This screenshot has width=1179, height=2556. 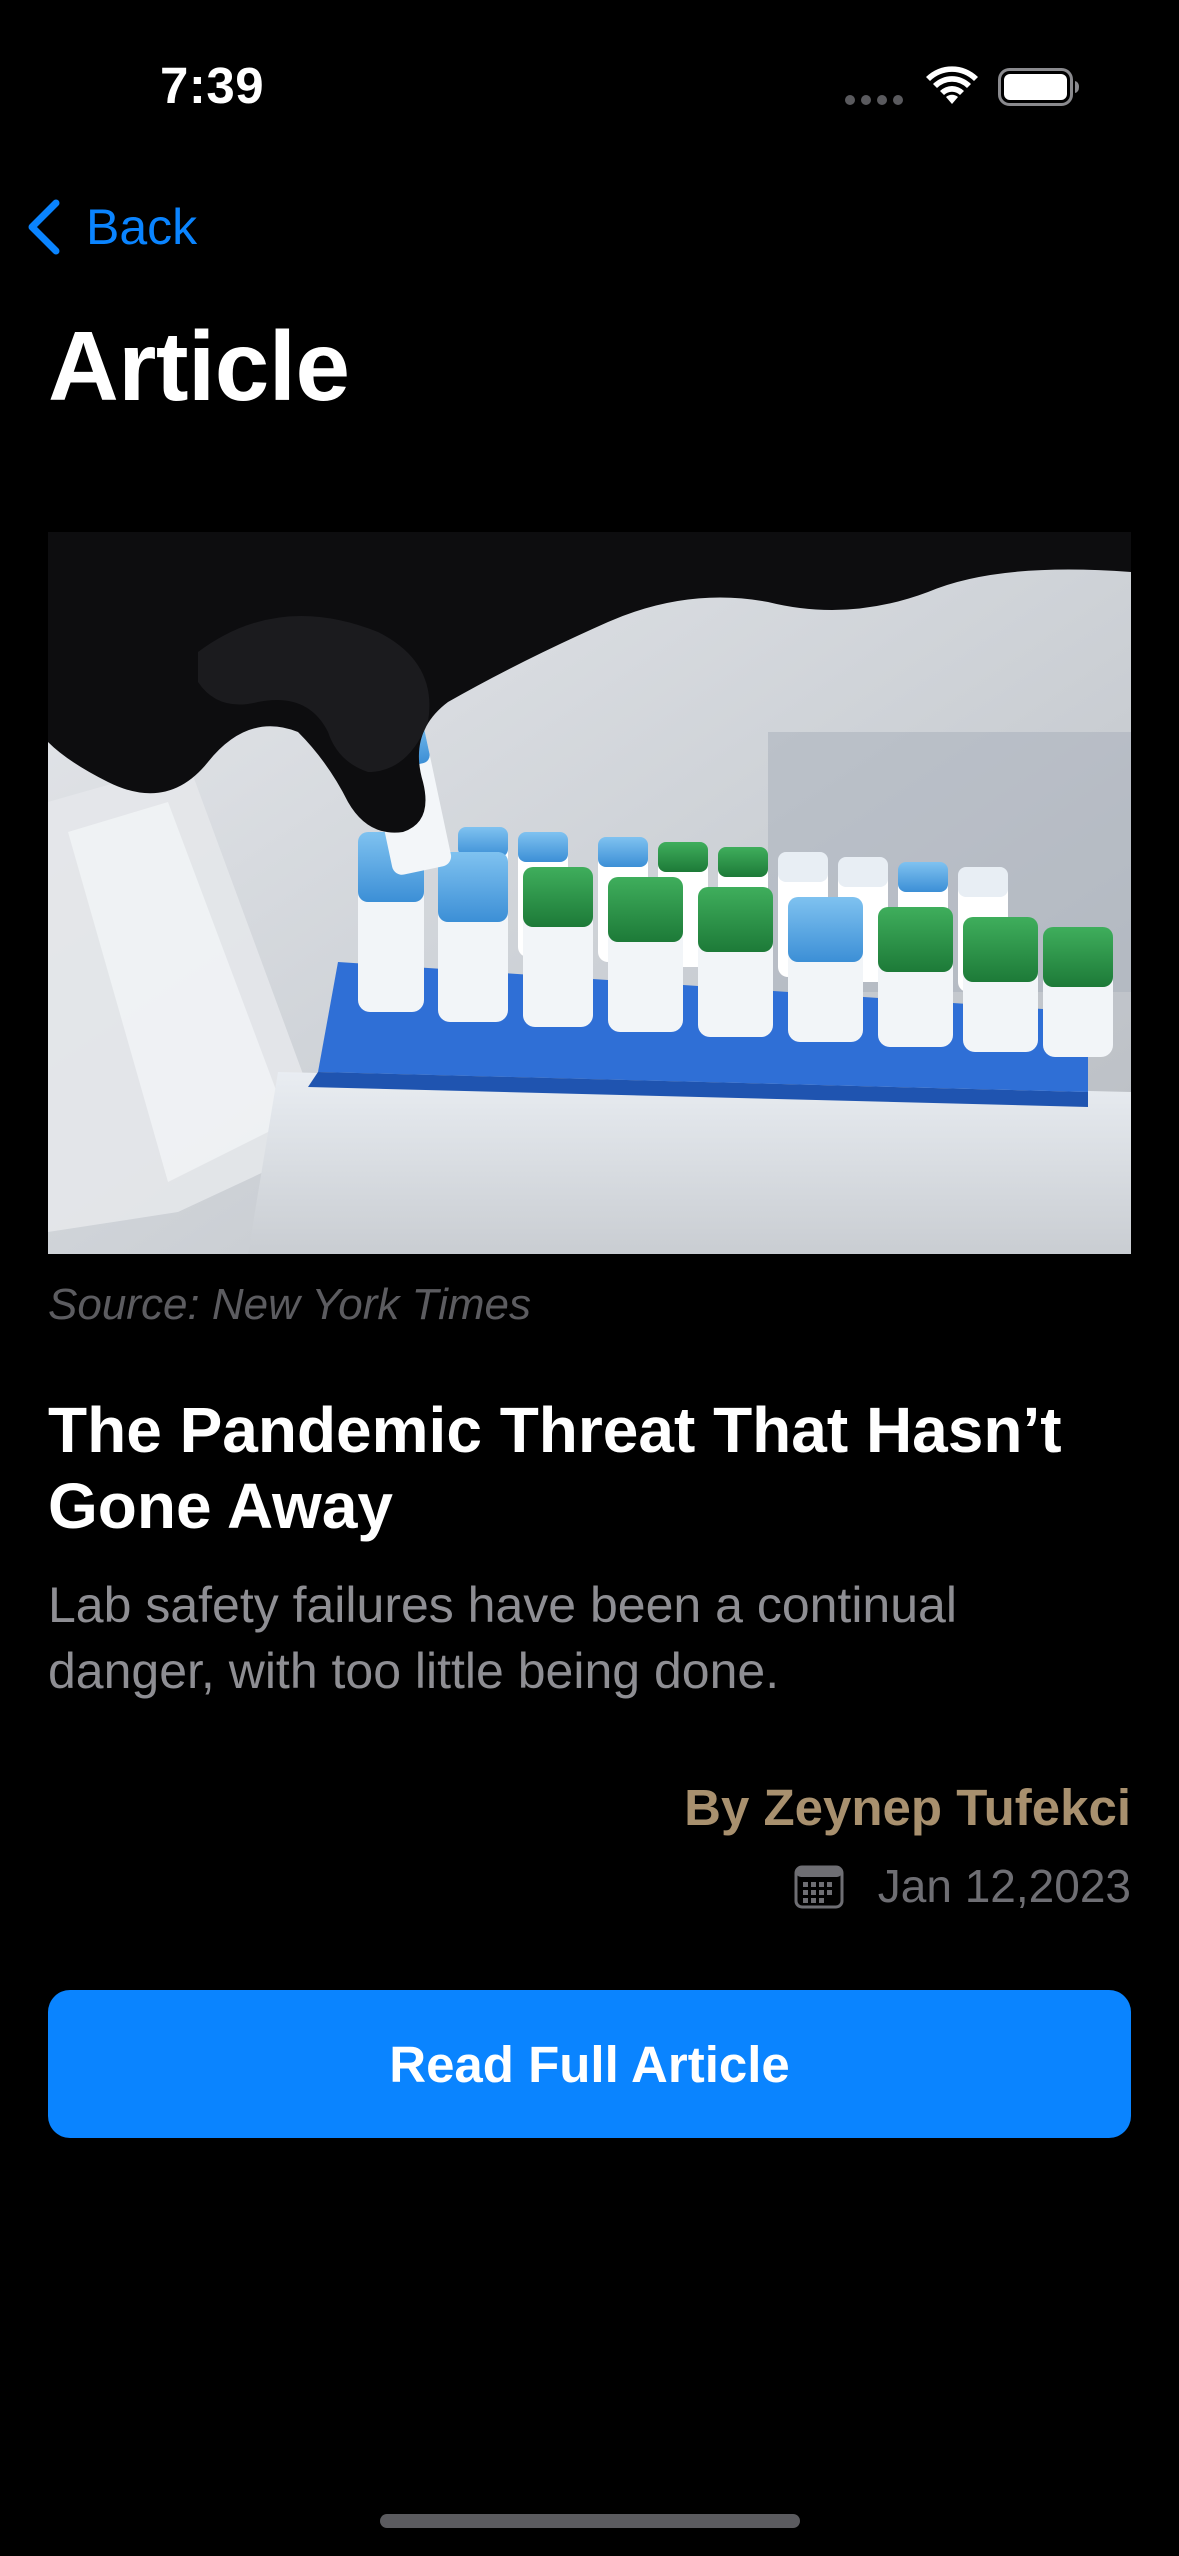 I want to click on page-title: Article, so click(x=199, y=366).